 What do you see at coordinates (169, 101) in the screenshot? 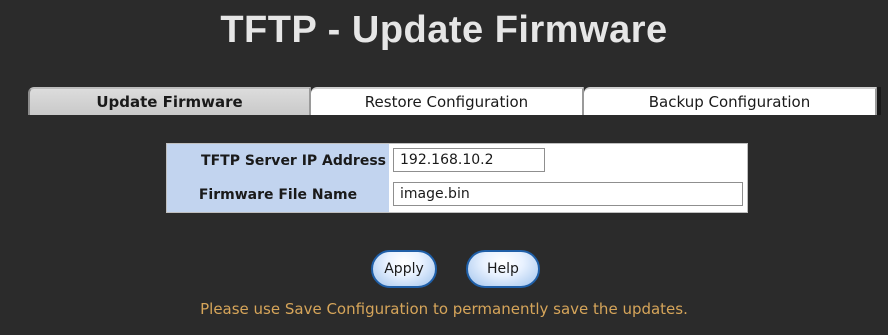
I see `tab-update-firmware: Update Firmware` at bounding box center [169, 101].